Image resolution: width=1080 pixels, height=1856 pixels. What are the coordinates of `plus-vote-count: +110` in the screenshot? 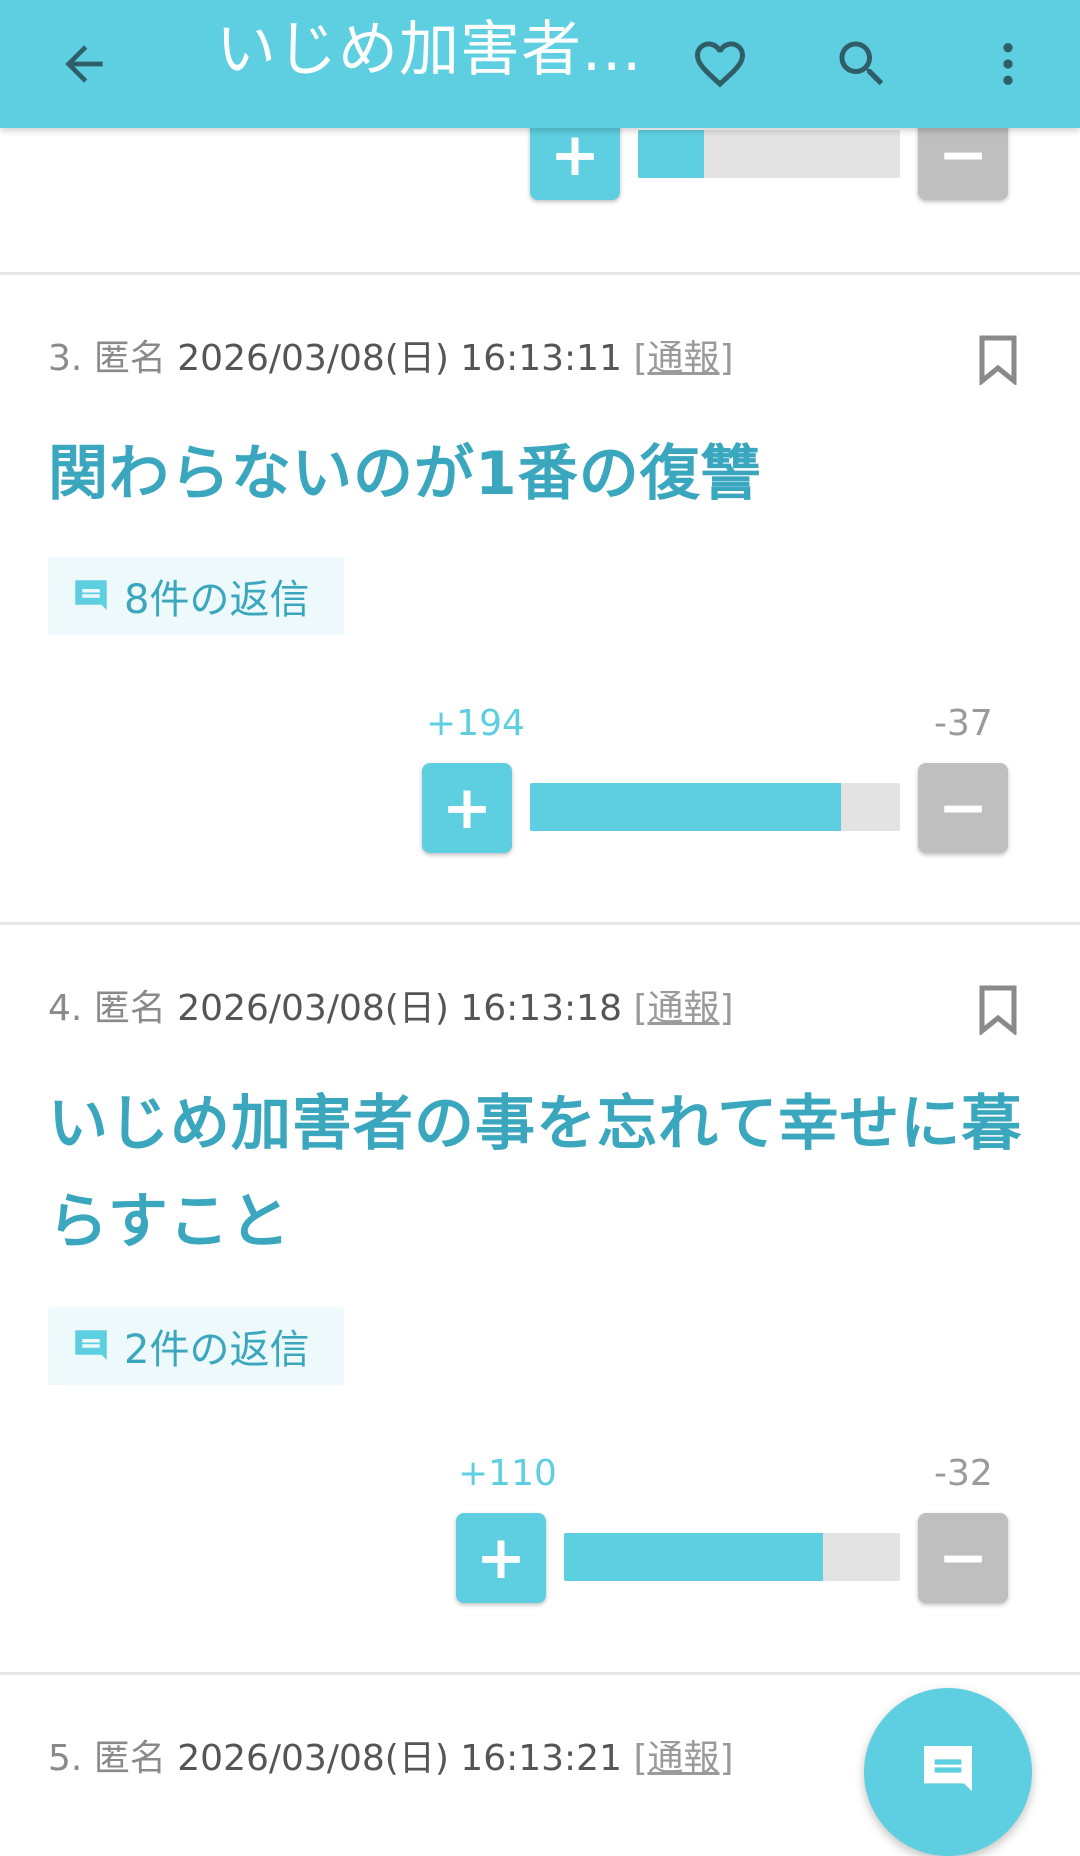 It's located at (507, 1473).